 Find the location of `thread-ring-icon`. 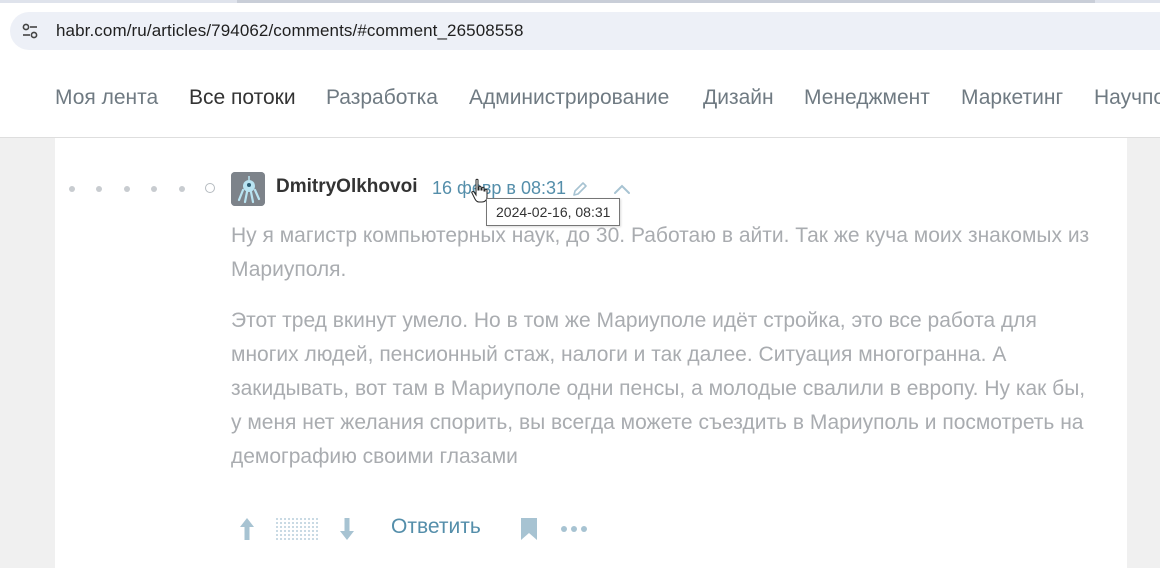

thread-ring-icon is located at coordinates (210, 188).